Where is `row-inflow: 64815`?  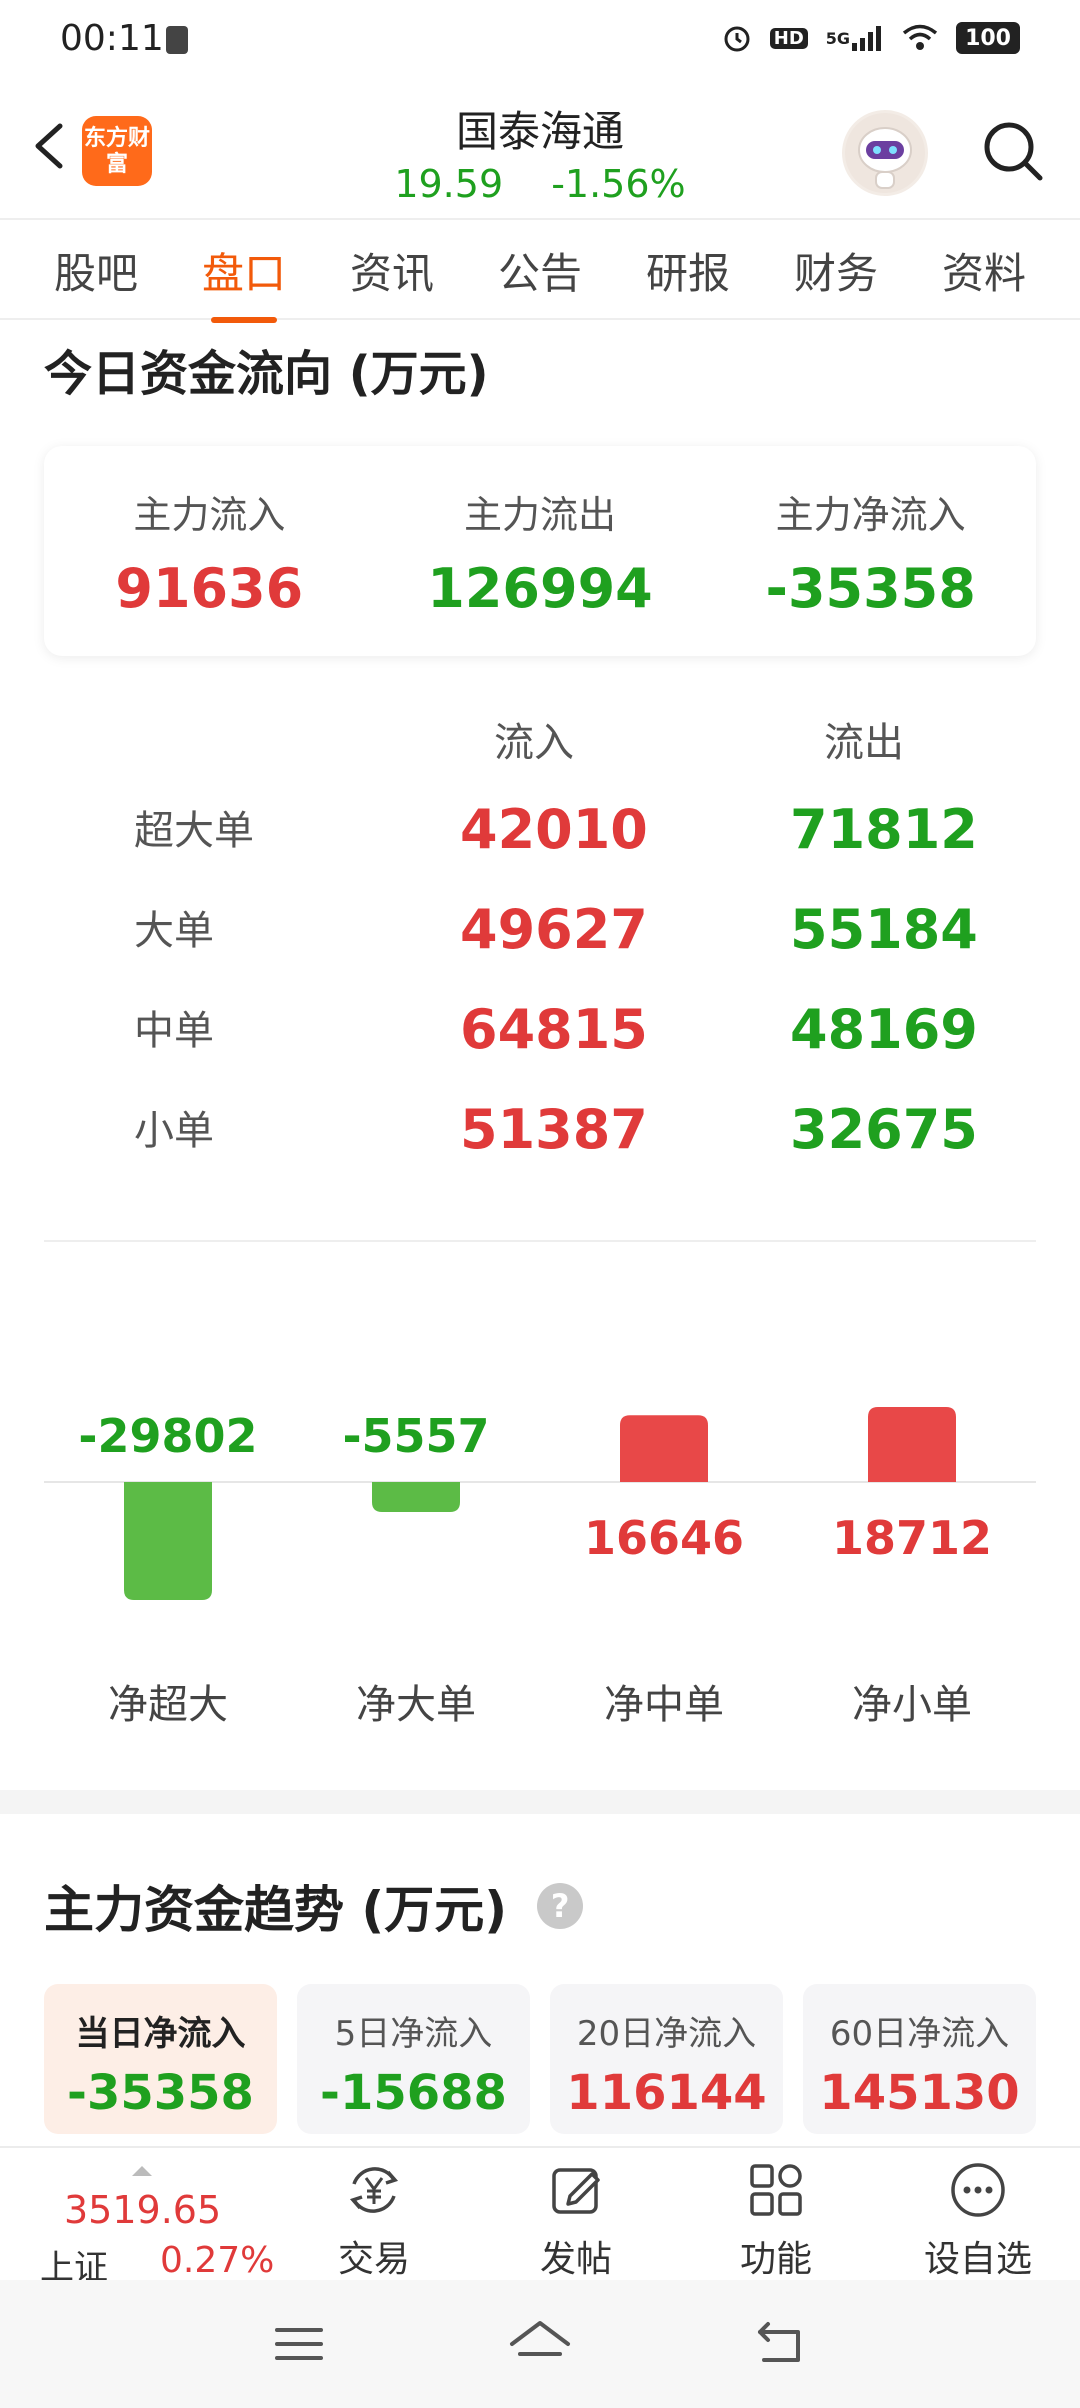
row-inflow: 64815 is located at coordinates (554, 1029).